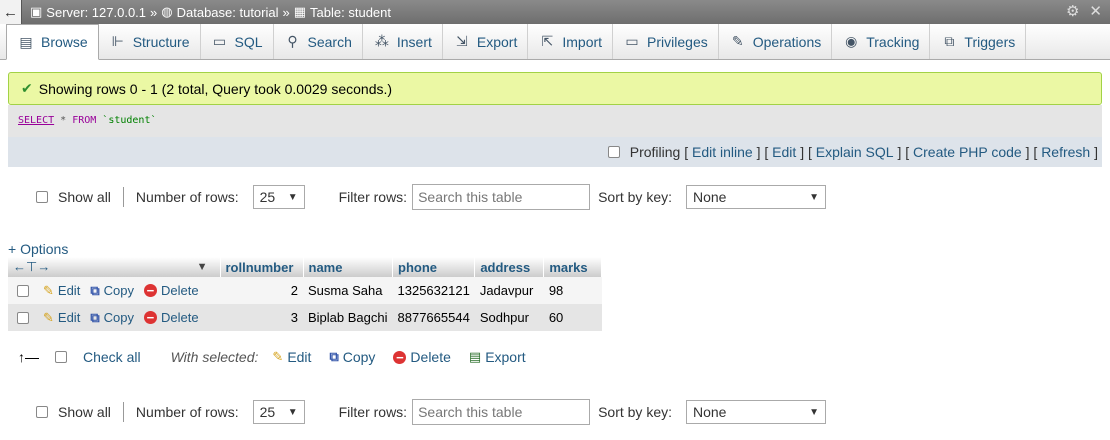 The width and height of the screenshot is (1110, 440). What do you see at coordinates (342, 12) in the screenshot?
I see `breadcrumb-table: ▦ Table: student` at bounding box center [342, 12].